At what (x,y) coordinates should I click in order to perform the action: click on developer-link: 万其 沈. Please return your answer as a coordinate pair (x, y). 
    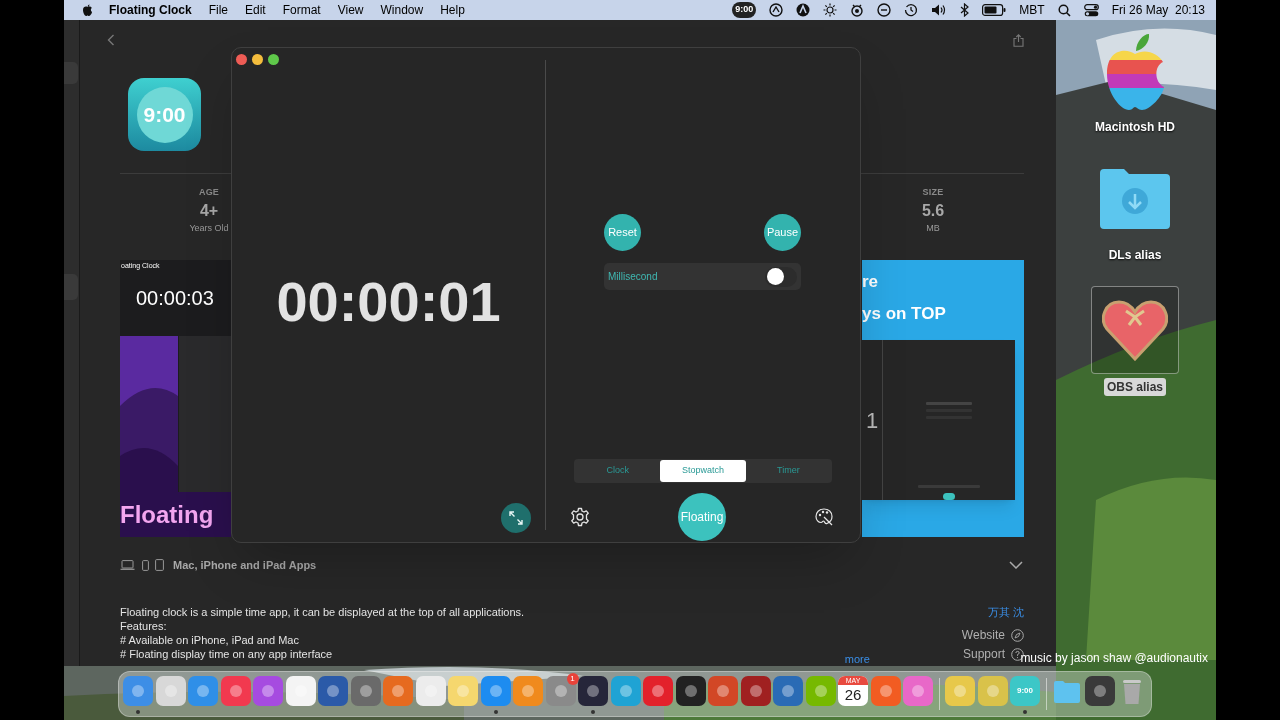
    Looking at the image, I should click on (1005, 612).